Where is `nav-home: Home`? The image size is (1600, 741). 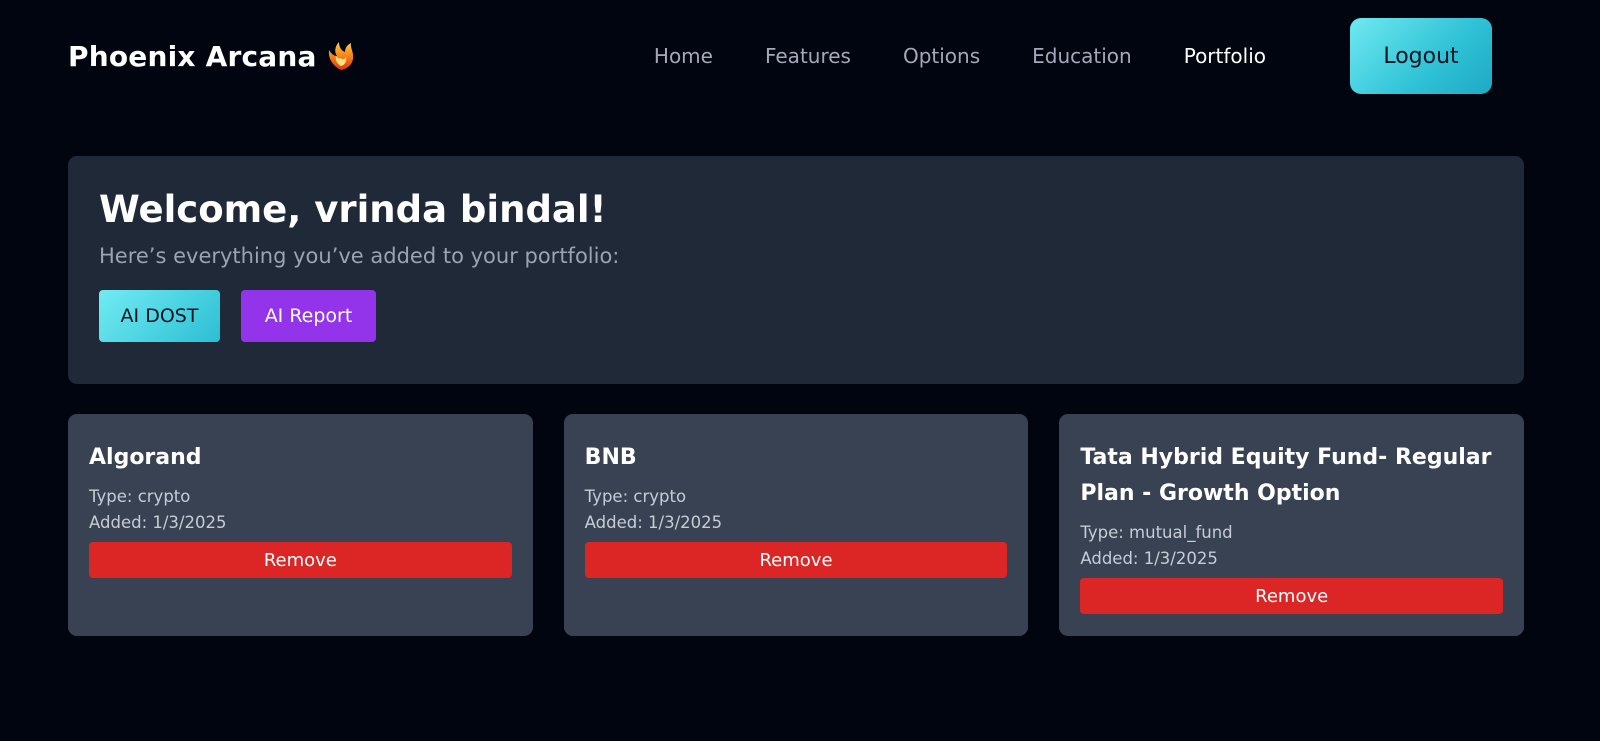 nav-home: Home is located at coordinates (683, 56).